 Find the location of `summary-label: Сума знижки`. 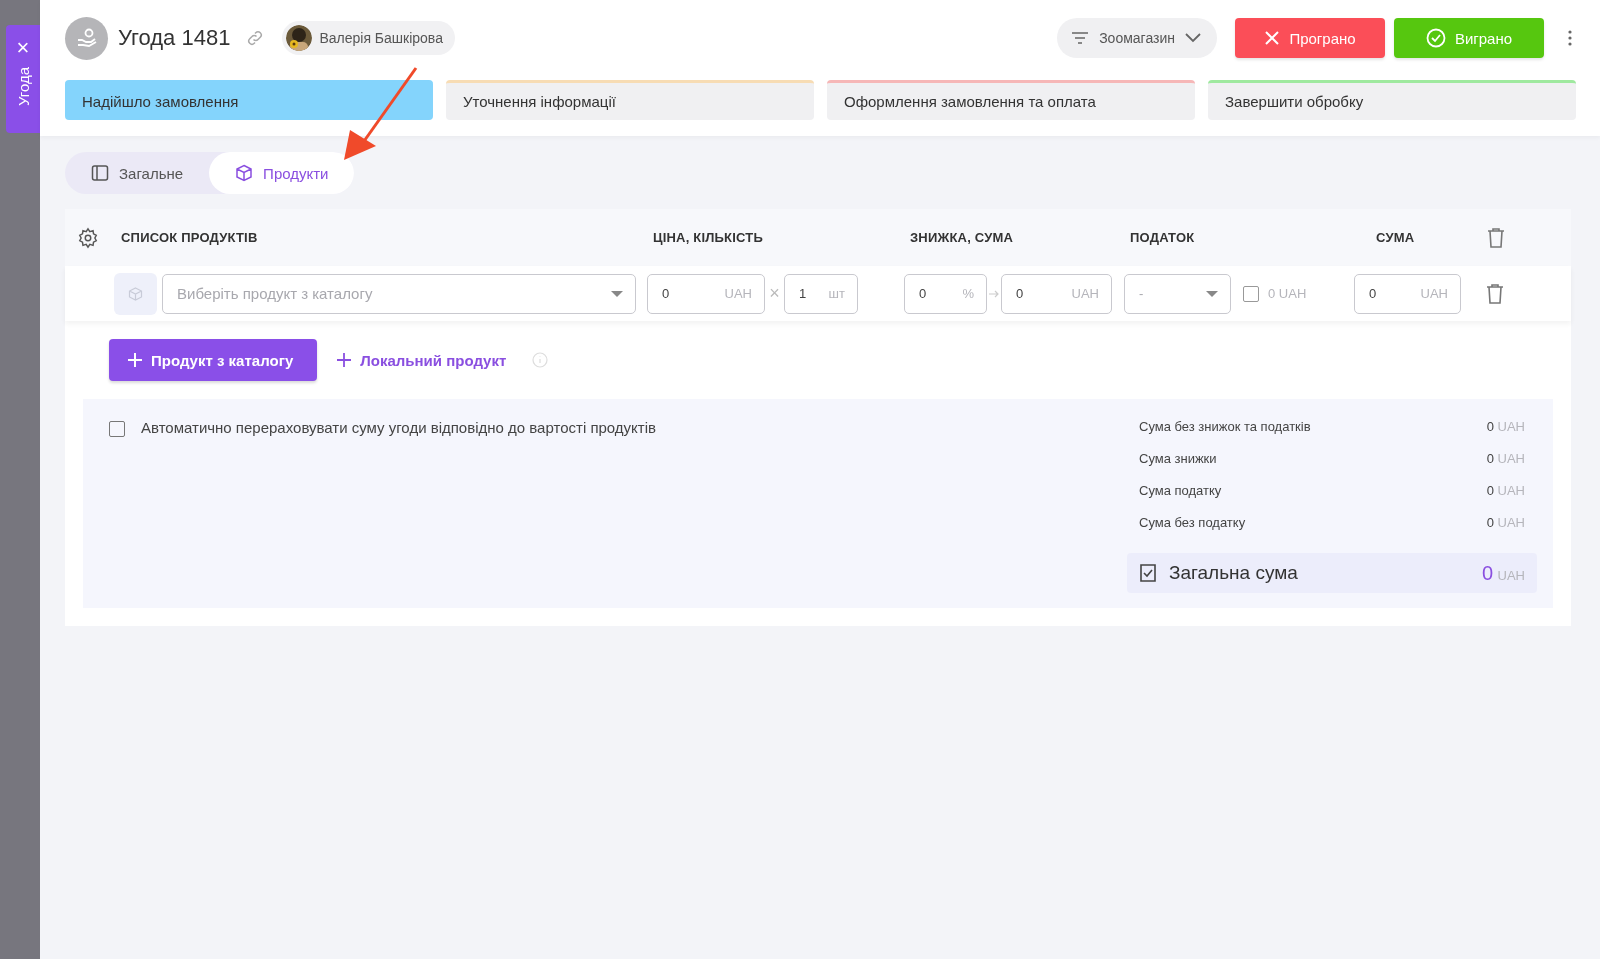

summary-label: Сума знижки is located at coordinates (1178, 459).